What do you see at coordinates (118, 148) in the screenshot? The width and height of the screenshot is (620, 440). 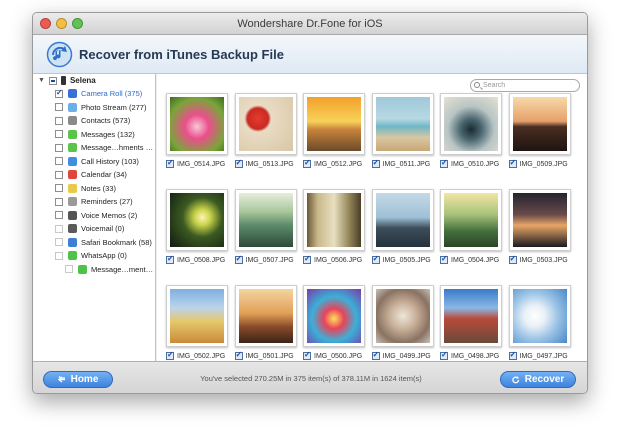 I see `sidebar-item-label: Message…hments (10)` at bounding box center [118, 148].